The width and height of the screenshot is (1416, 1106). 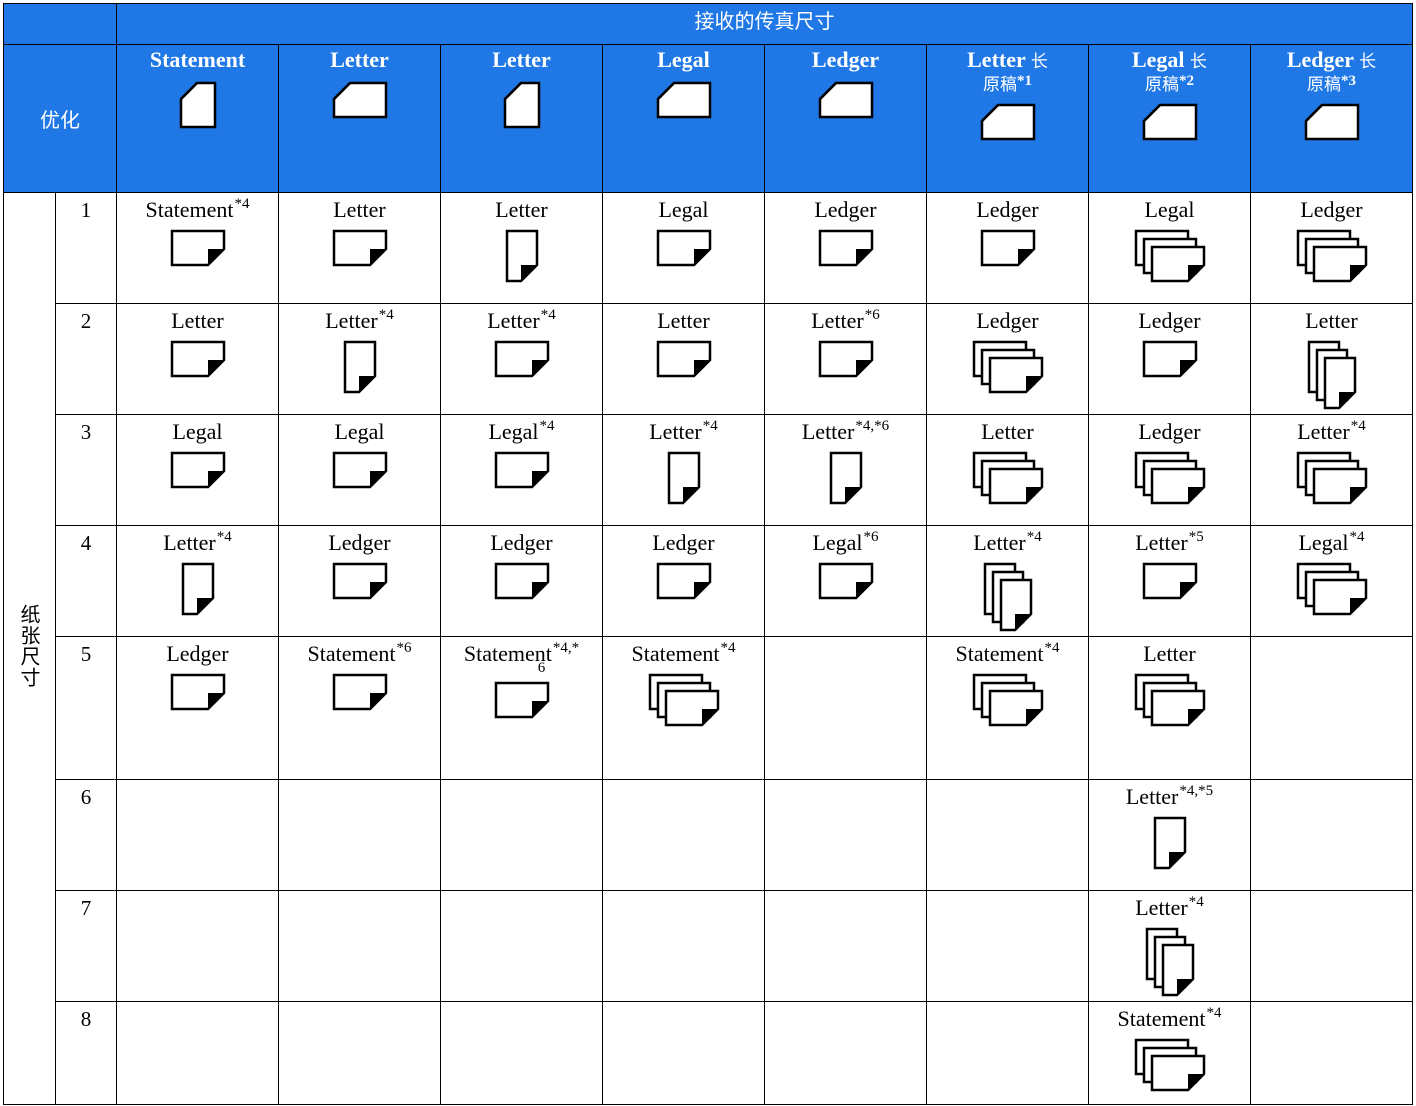 I want to click on column-name: Letter, so click(x=521, y=59).